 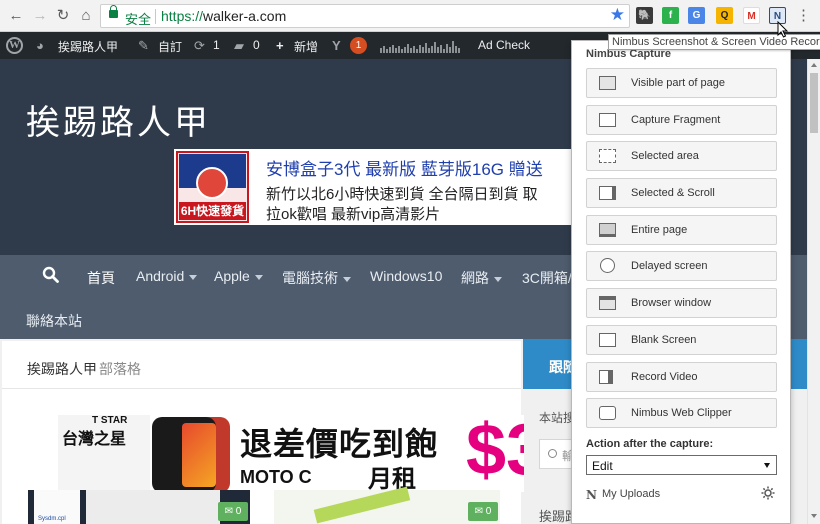 What do you see at coordinates (232, 276) in the screenshot?
I see `nav-label: Apple` at bounding box center [232, 276].